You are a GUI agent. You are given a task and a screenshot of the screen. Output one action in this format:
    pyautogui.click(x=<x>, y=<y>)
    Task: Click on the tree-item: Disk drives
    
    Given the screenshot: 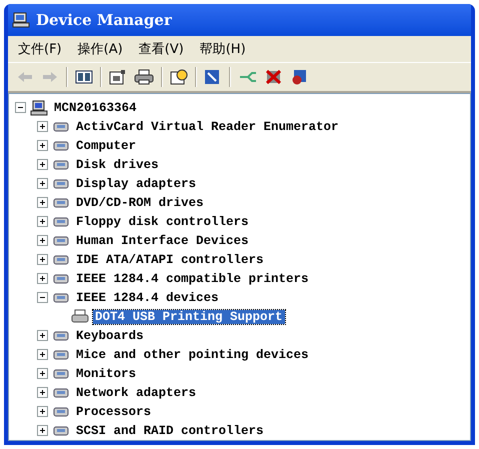 What is the action you would take?
    pyautogui.click(x=117, y=165)
    